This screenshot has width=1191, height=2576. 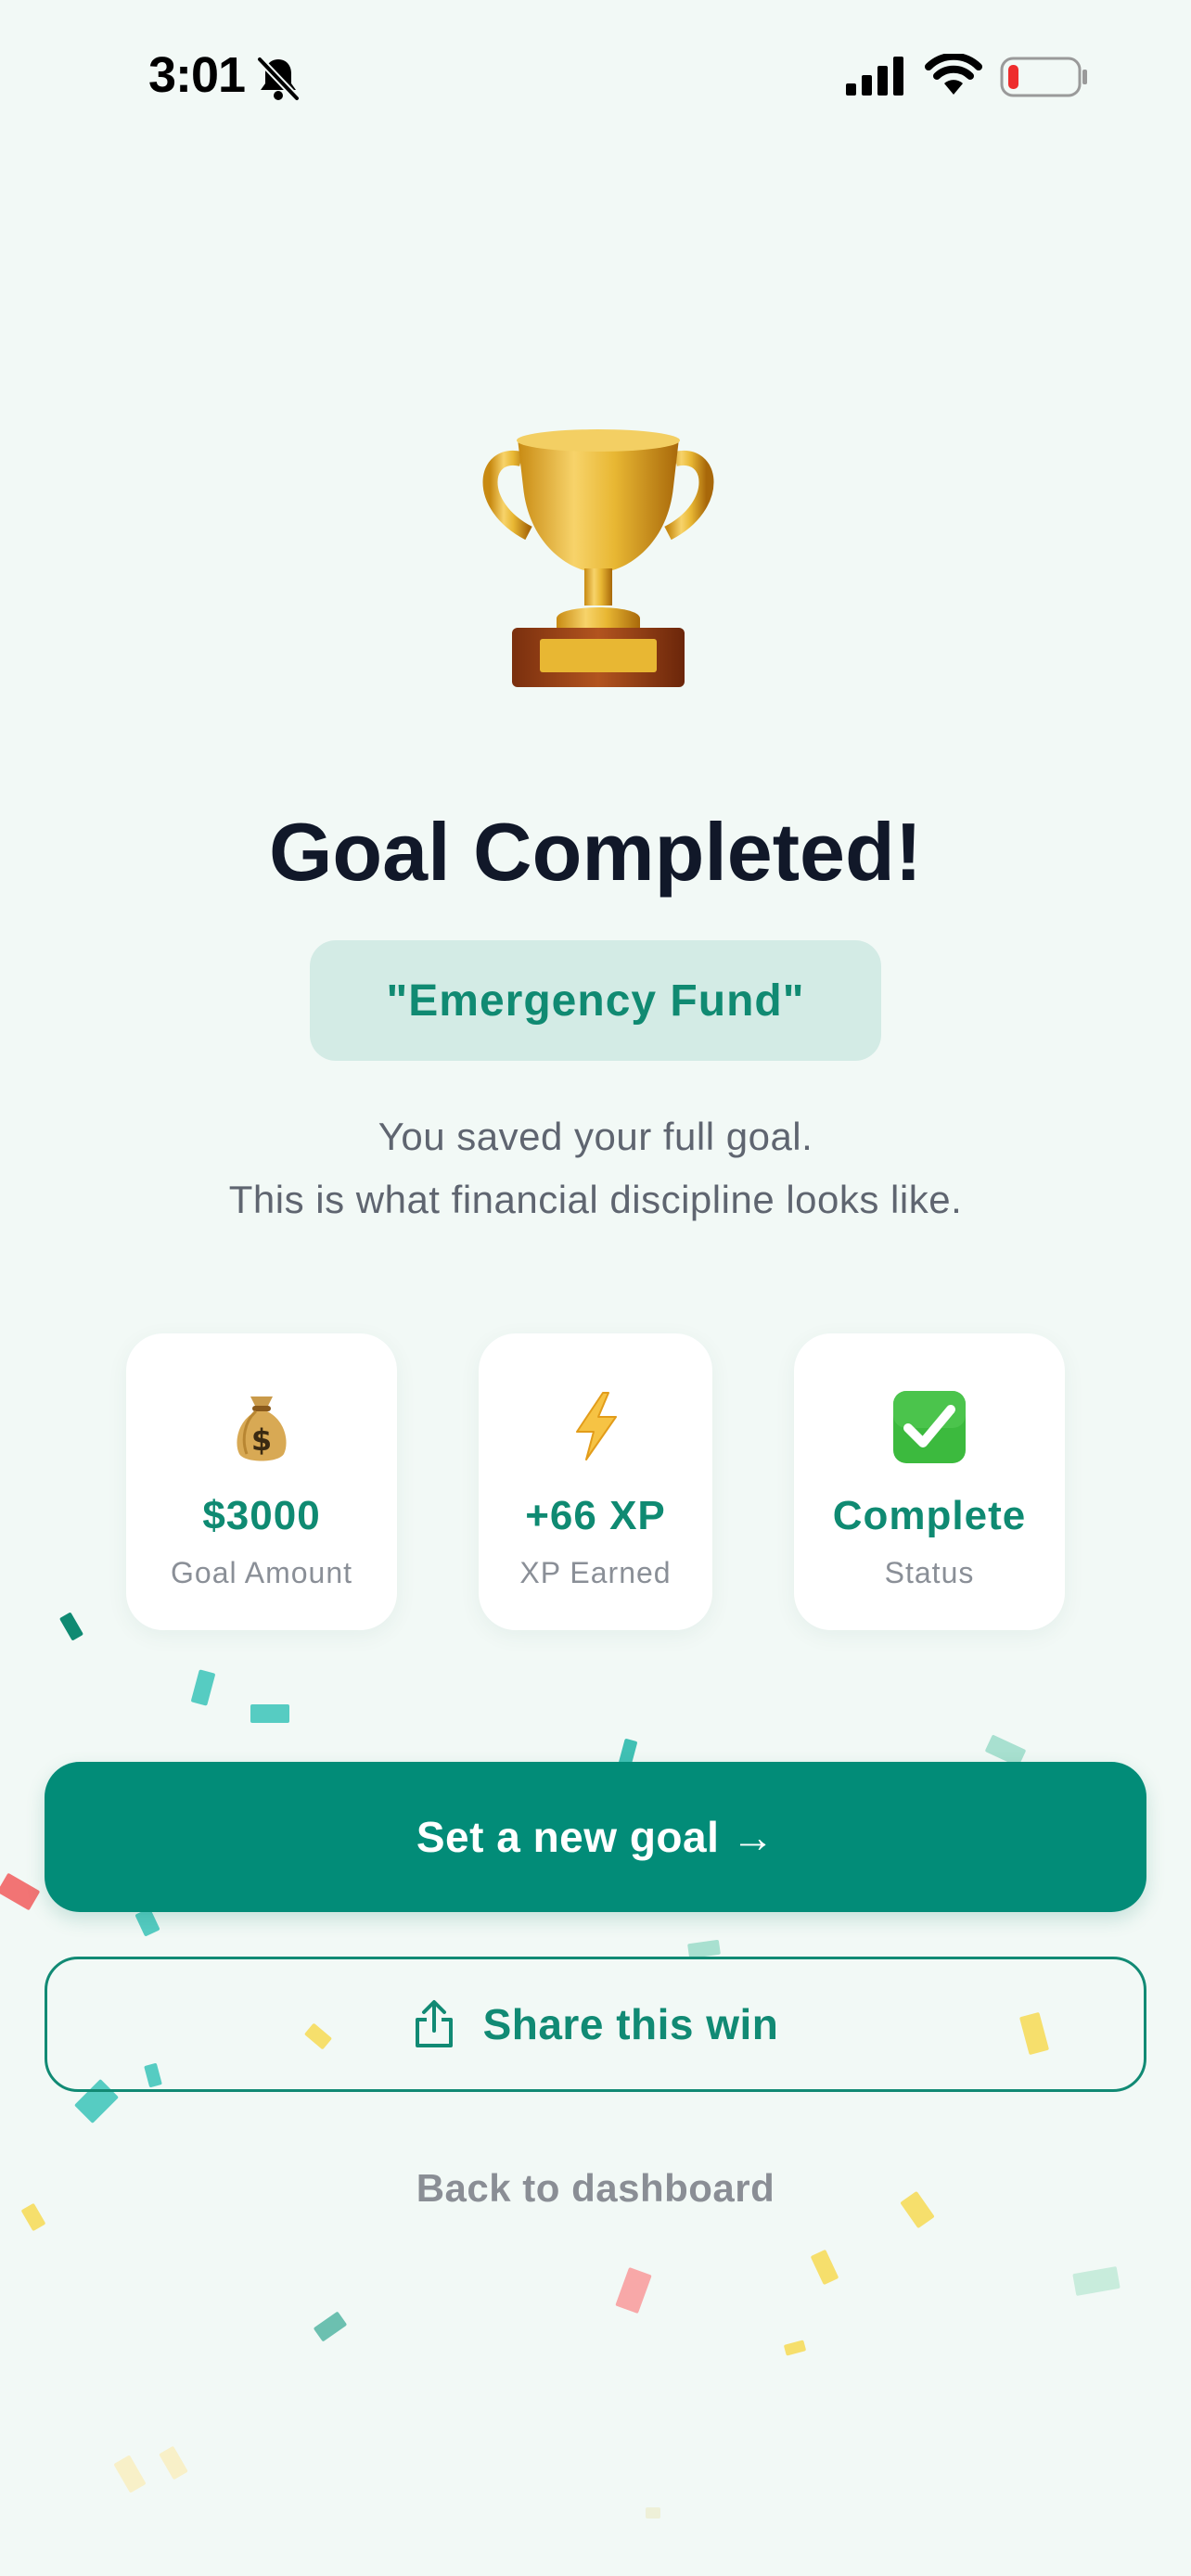 What do you see at coordinates (595, 1000) in the screenshot?
I see `goal-name-chip: "Emergency Fund"` at bounding box center [595, 1000].